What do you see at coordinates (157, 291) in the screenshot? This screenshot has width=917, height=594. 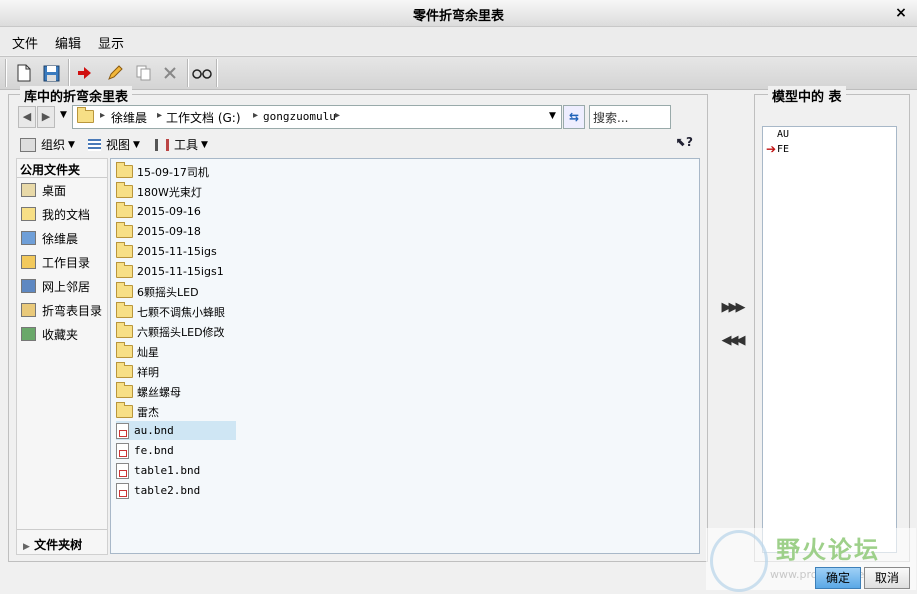 I see `list-item: 6颗摇头LED` at bounding box center [157, 291].